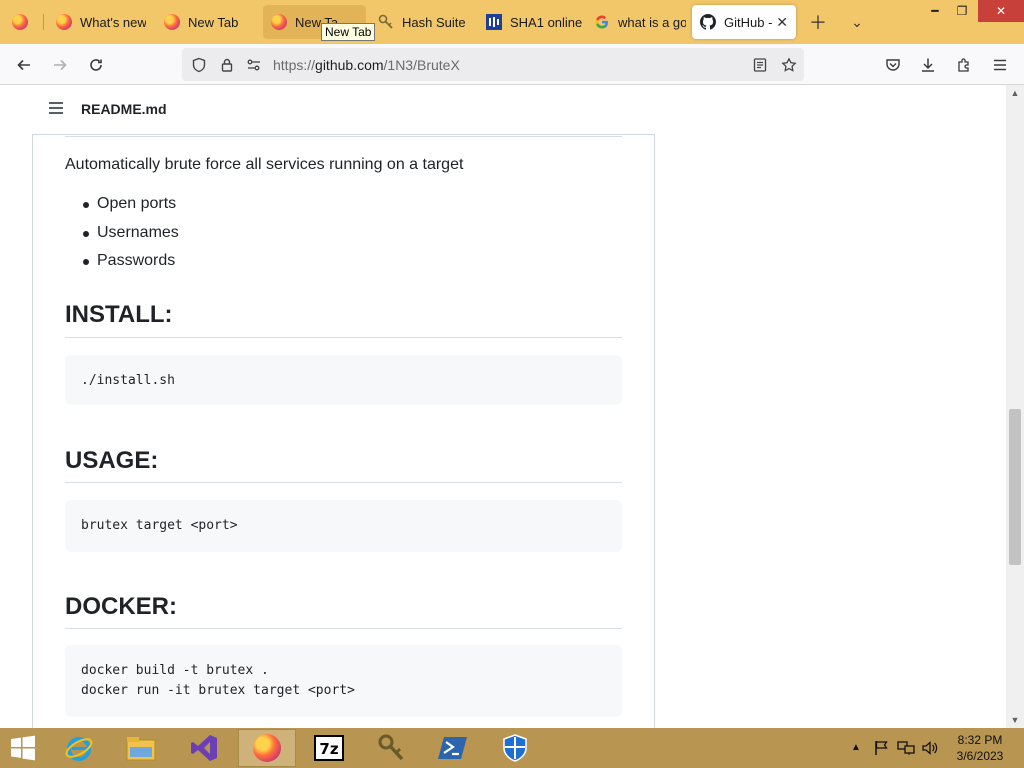  What do you see at coordinates (856, 747) in the screenshot?
I see `show-hidden-icons-chevron-icon: ▲` at bounding box center [856, 747].